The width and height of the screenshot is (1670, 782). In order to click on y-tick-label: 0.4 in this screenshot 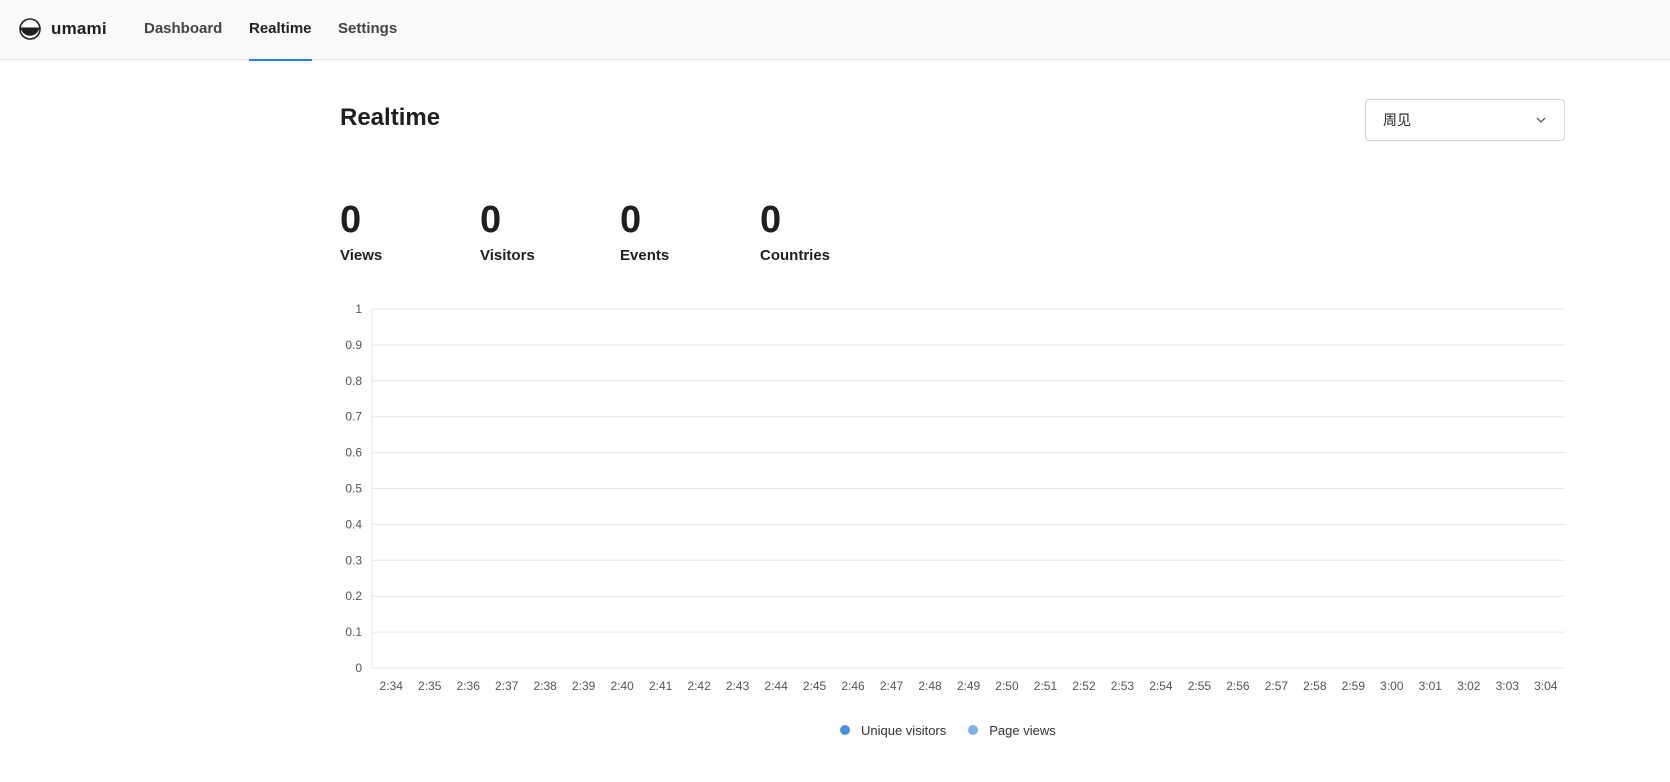, I will do `click(353, 524)`.